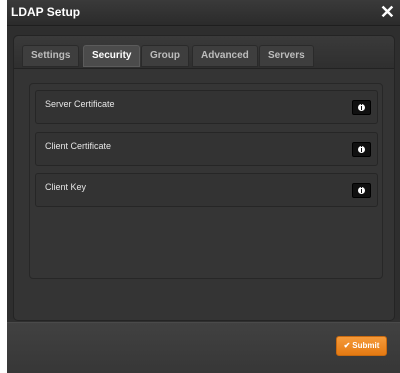 Image resolution: width=400 pixels, height=373 pixels. I want to click on server-certificate-row: Server Certificate, so click(206, 107).